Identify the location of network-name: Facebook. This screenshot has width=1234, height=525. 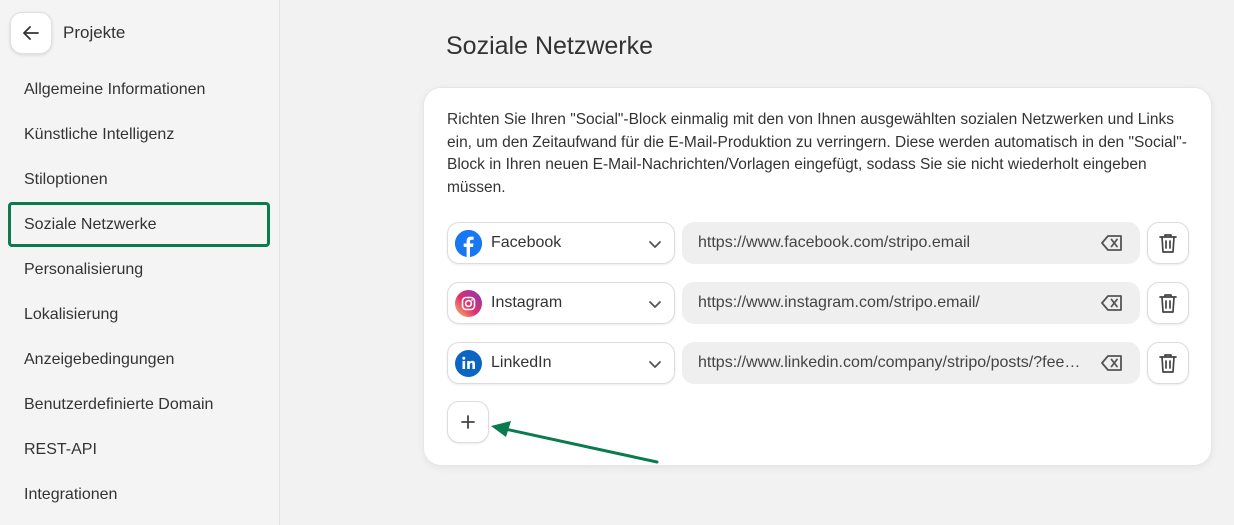
(526, 242).